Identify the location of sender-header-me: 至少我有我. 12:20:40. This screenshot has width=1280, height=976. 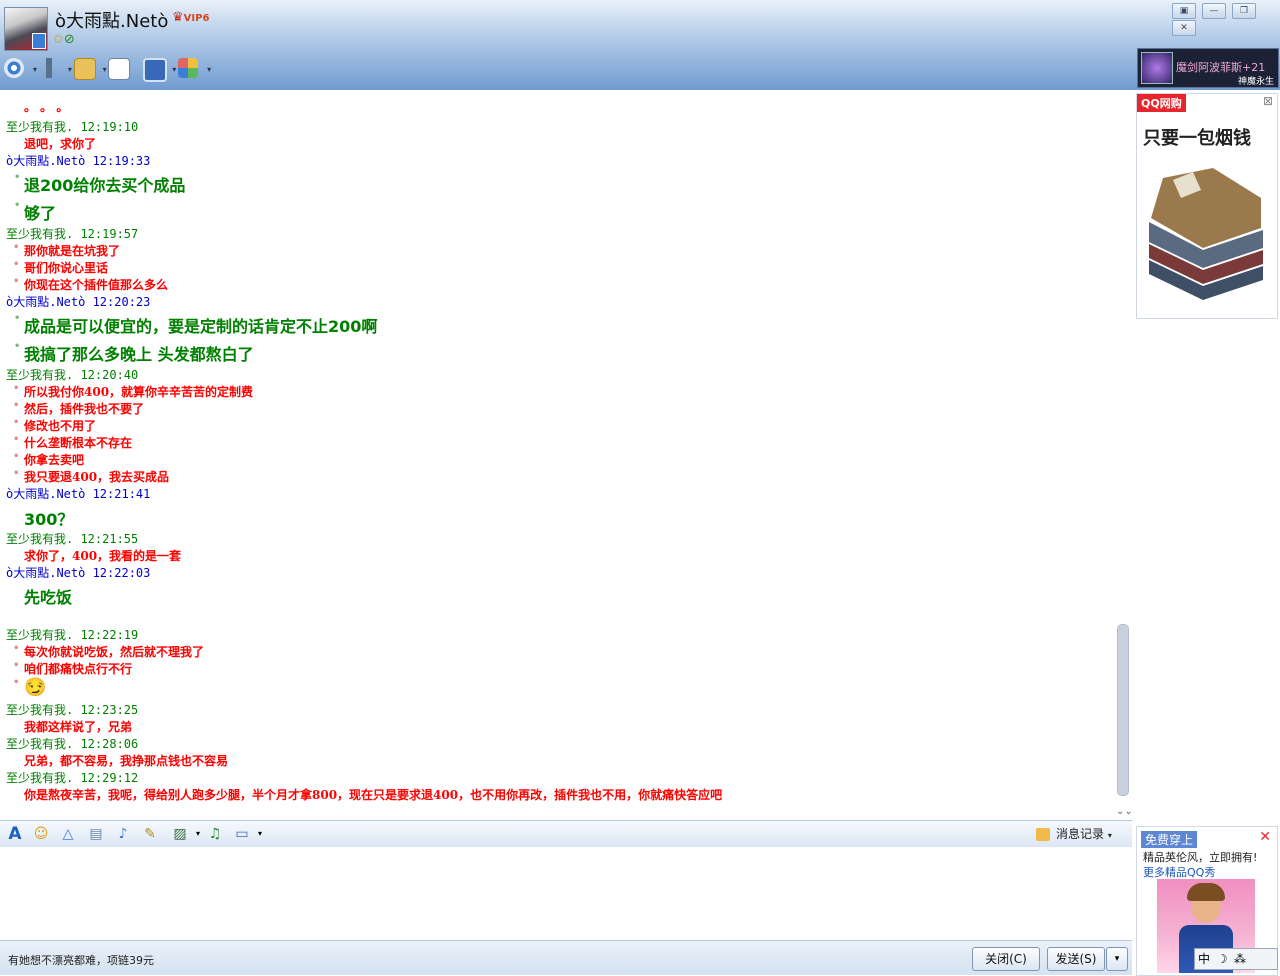
(72, 374).